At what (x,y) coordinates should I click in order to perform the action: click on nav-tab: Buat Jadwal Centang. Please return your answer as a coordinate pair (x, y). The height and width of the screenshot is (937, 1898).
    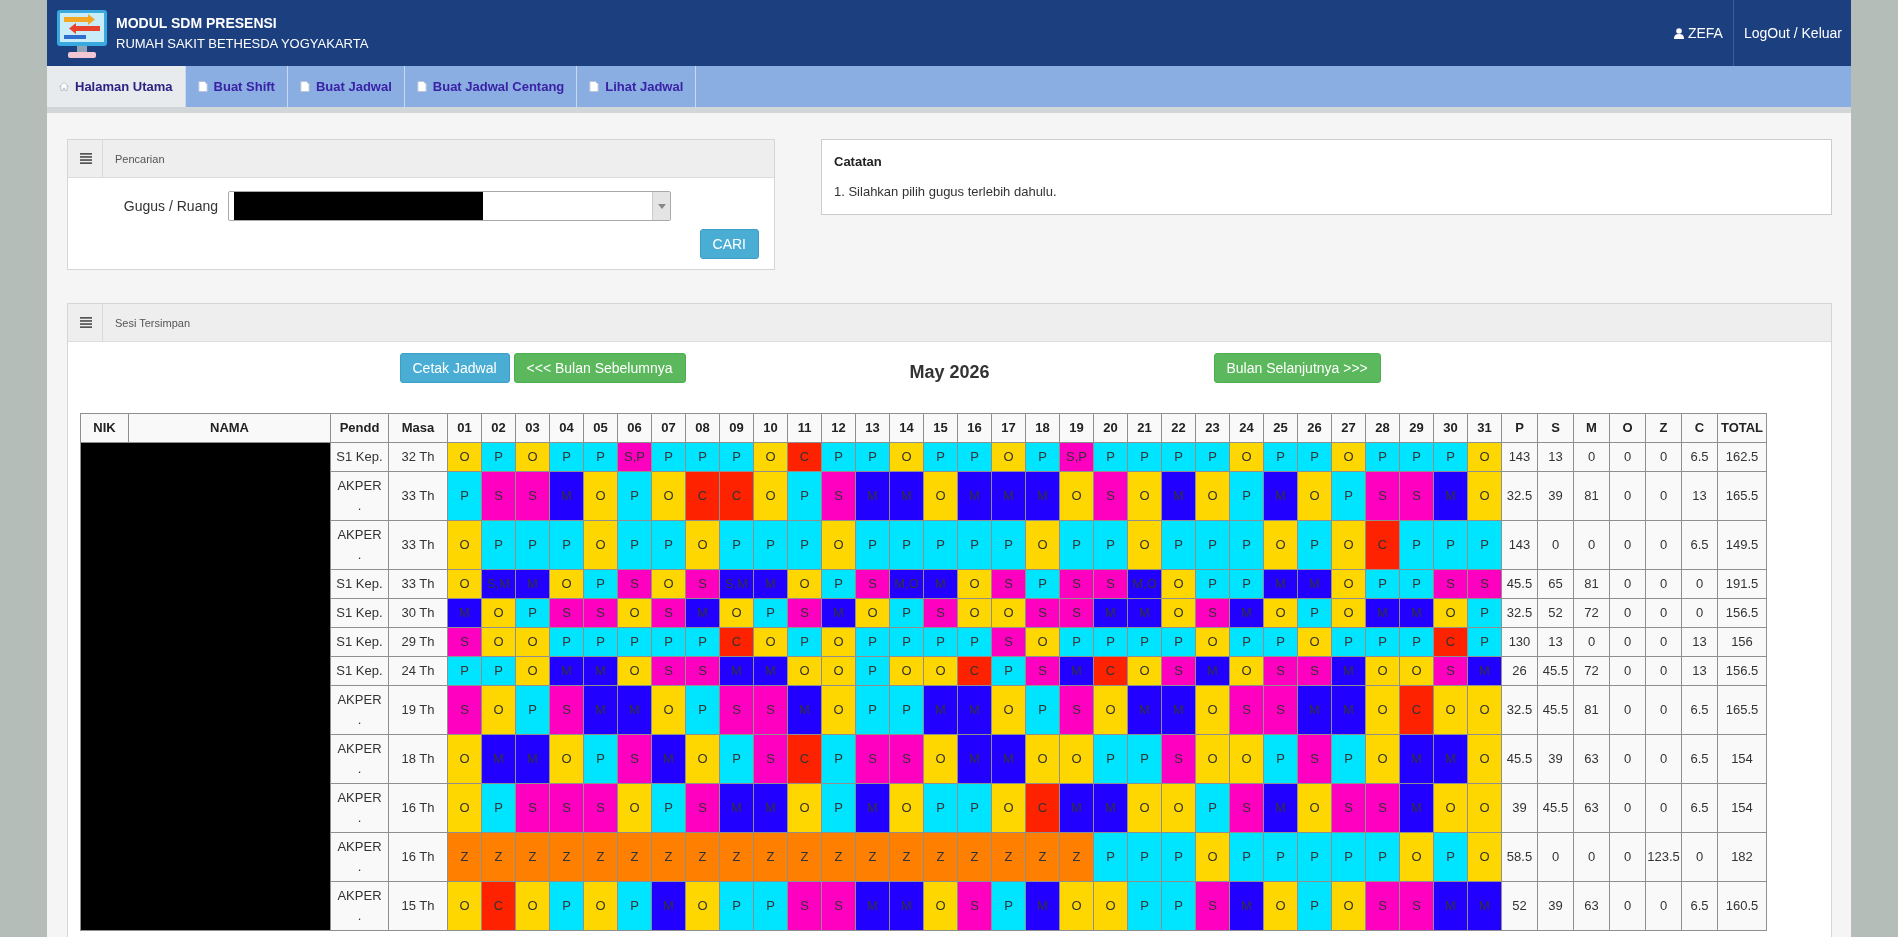
    Looking at the image, I should click on (491, 86).